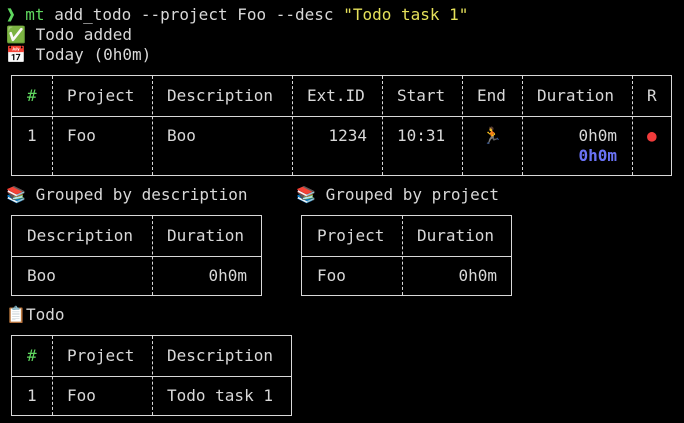 The height and width of the screenshot is (423, 684). What do you see at coordinates (491, 95) in the screenshot?
I see `column-header-end: End` at bounding box center [491, 95].